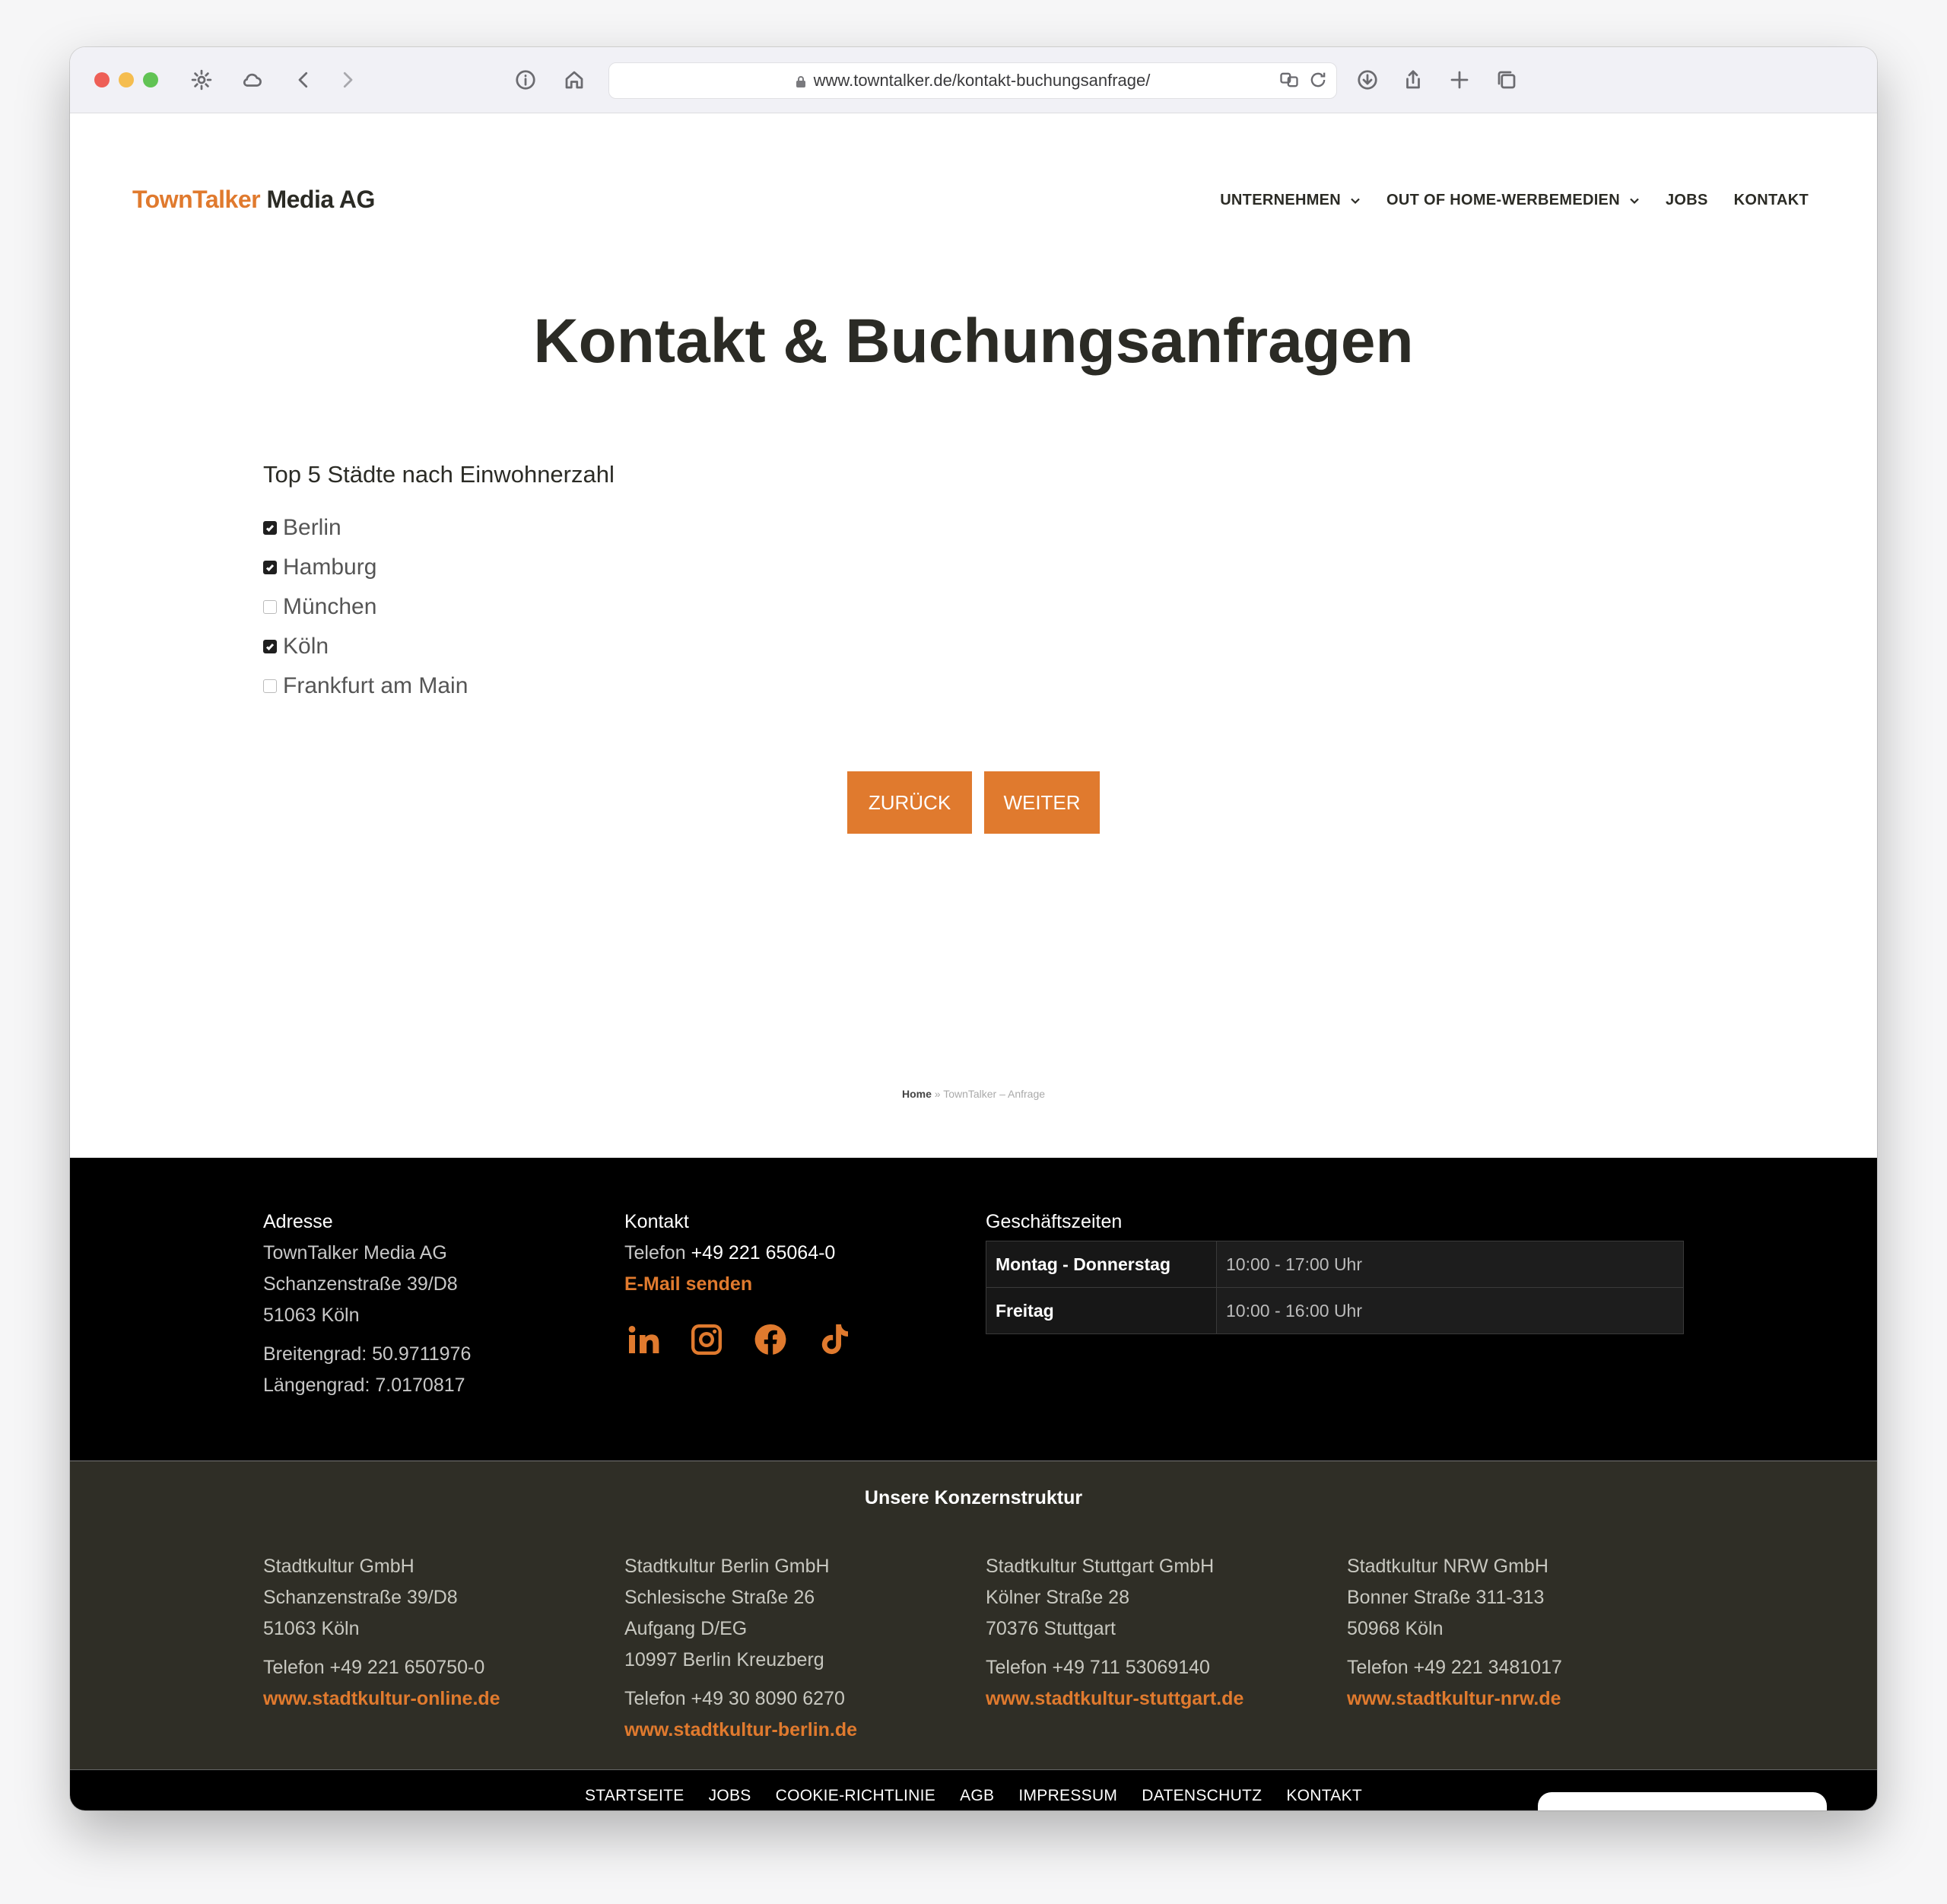 The height and width of the screenshot is (1904, 1947). I want to click on company-phone: Telefon +49 221 650750-0, so click(374, 1667).